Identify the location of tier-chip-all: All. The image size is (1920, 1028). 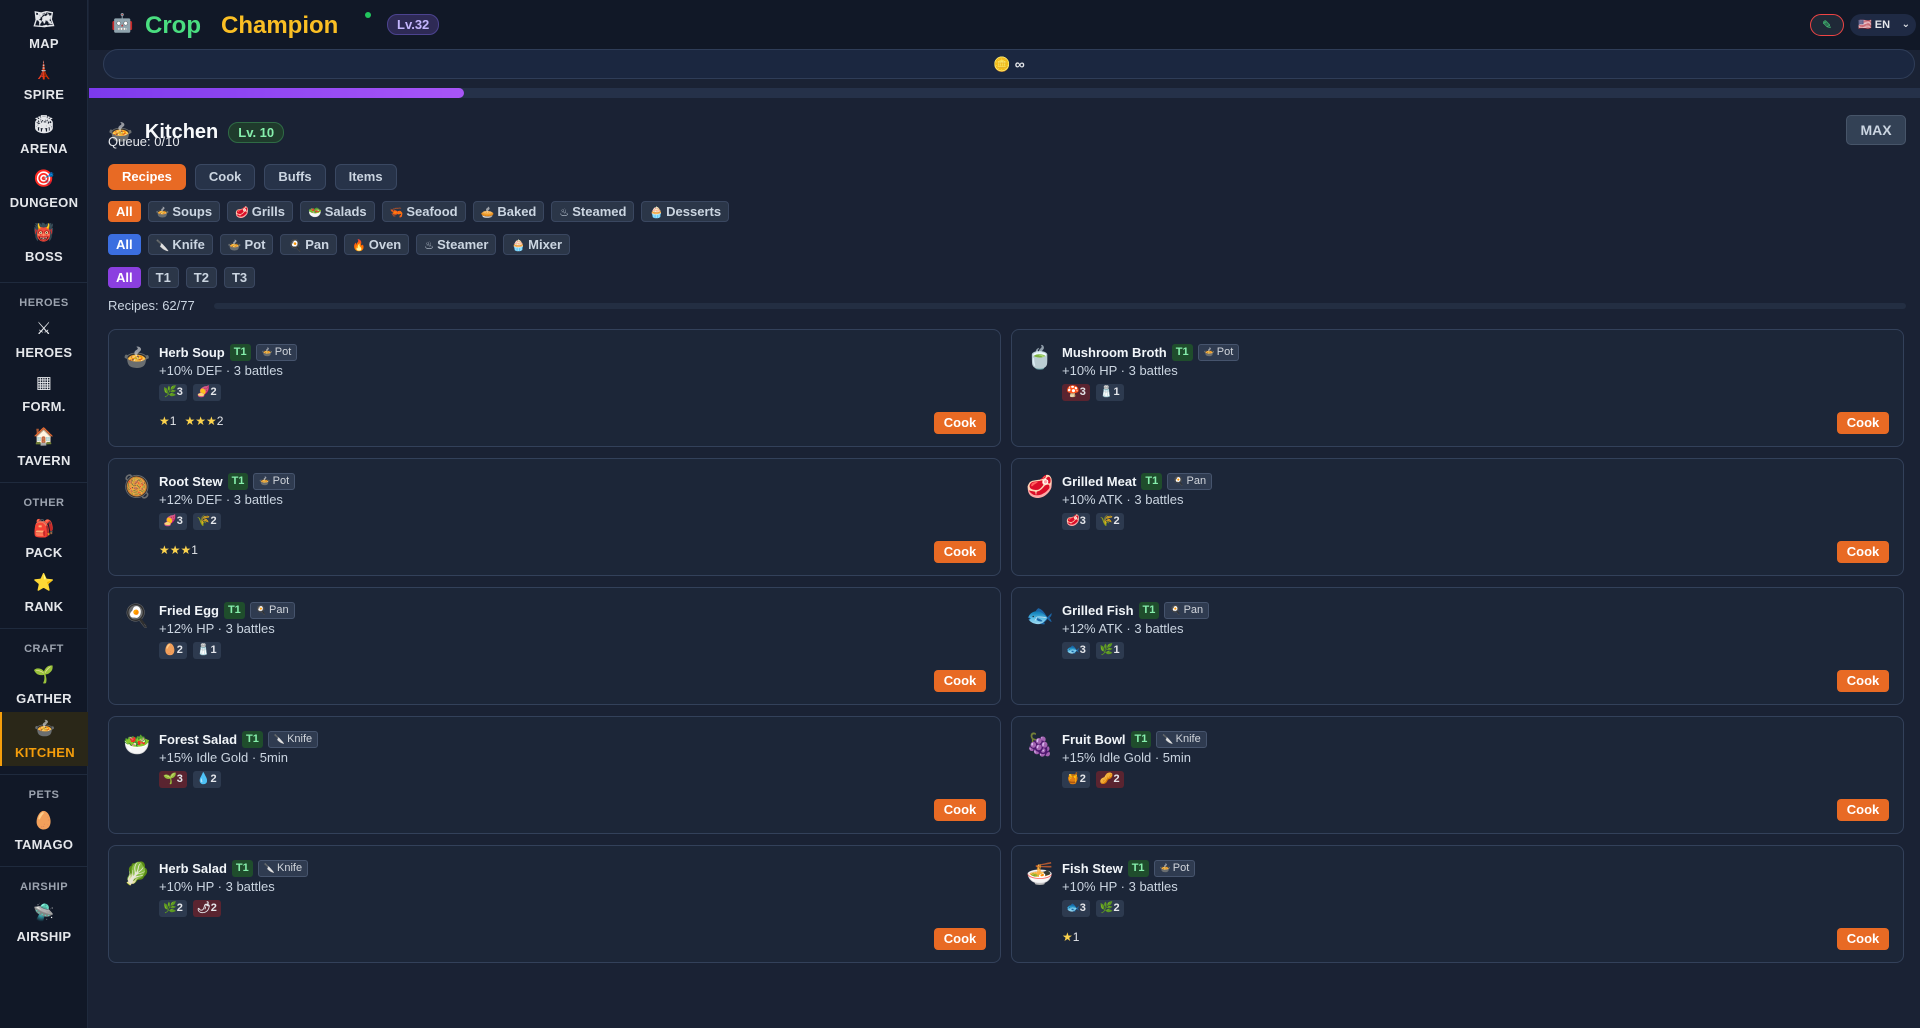
(124, 277).